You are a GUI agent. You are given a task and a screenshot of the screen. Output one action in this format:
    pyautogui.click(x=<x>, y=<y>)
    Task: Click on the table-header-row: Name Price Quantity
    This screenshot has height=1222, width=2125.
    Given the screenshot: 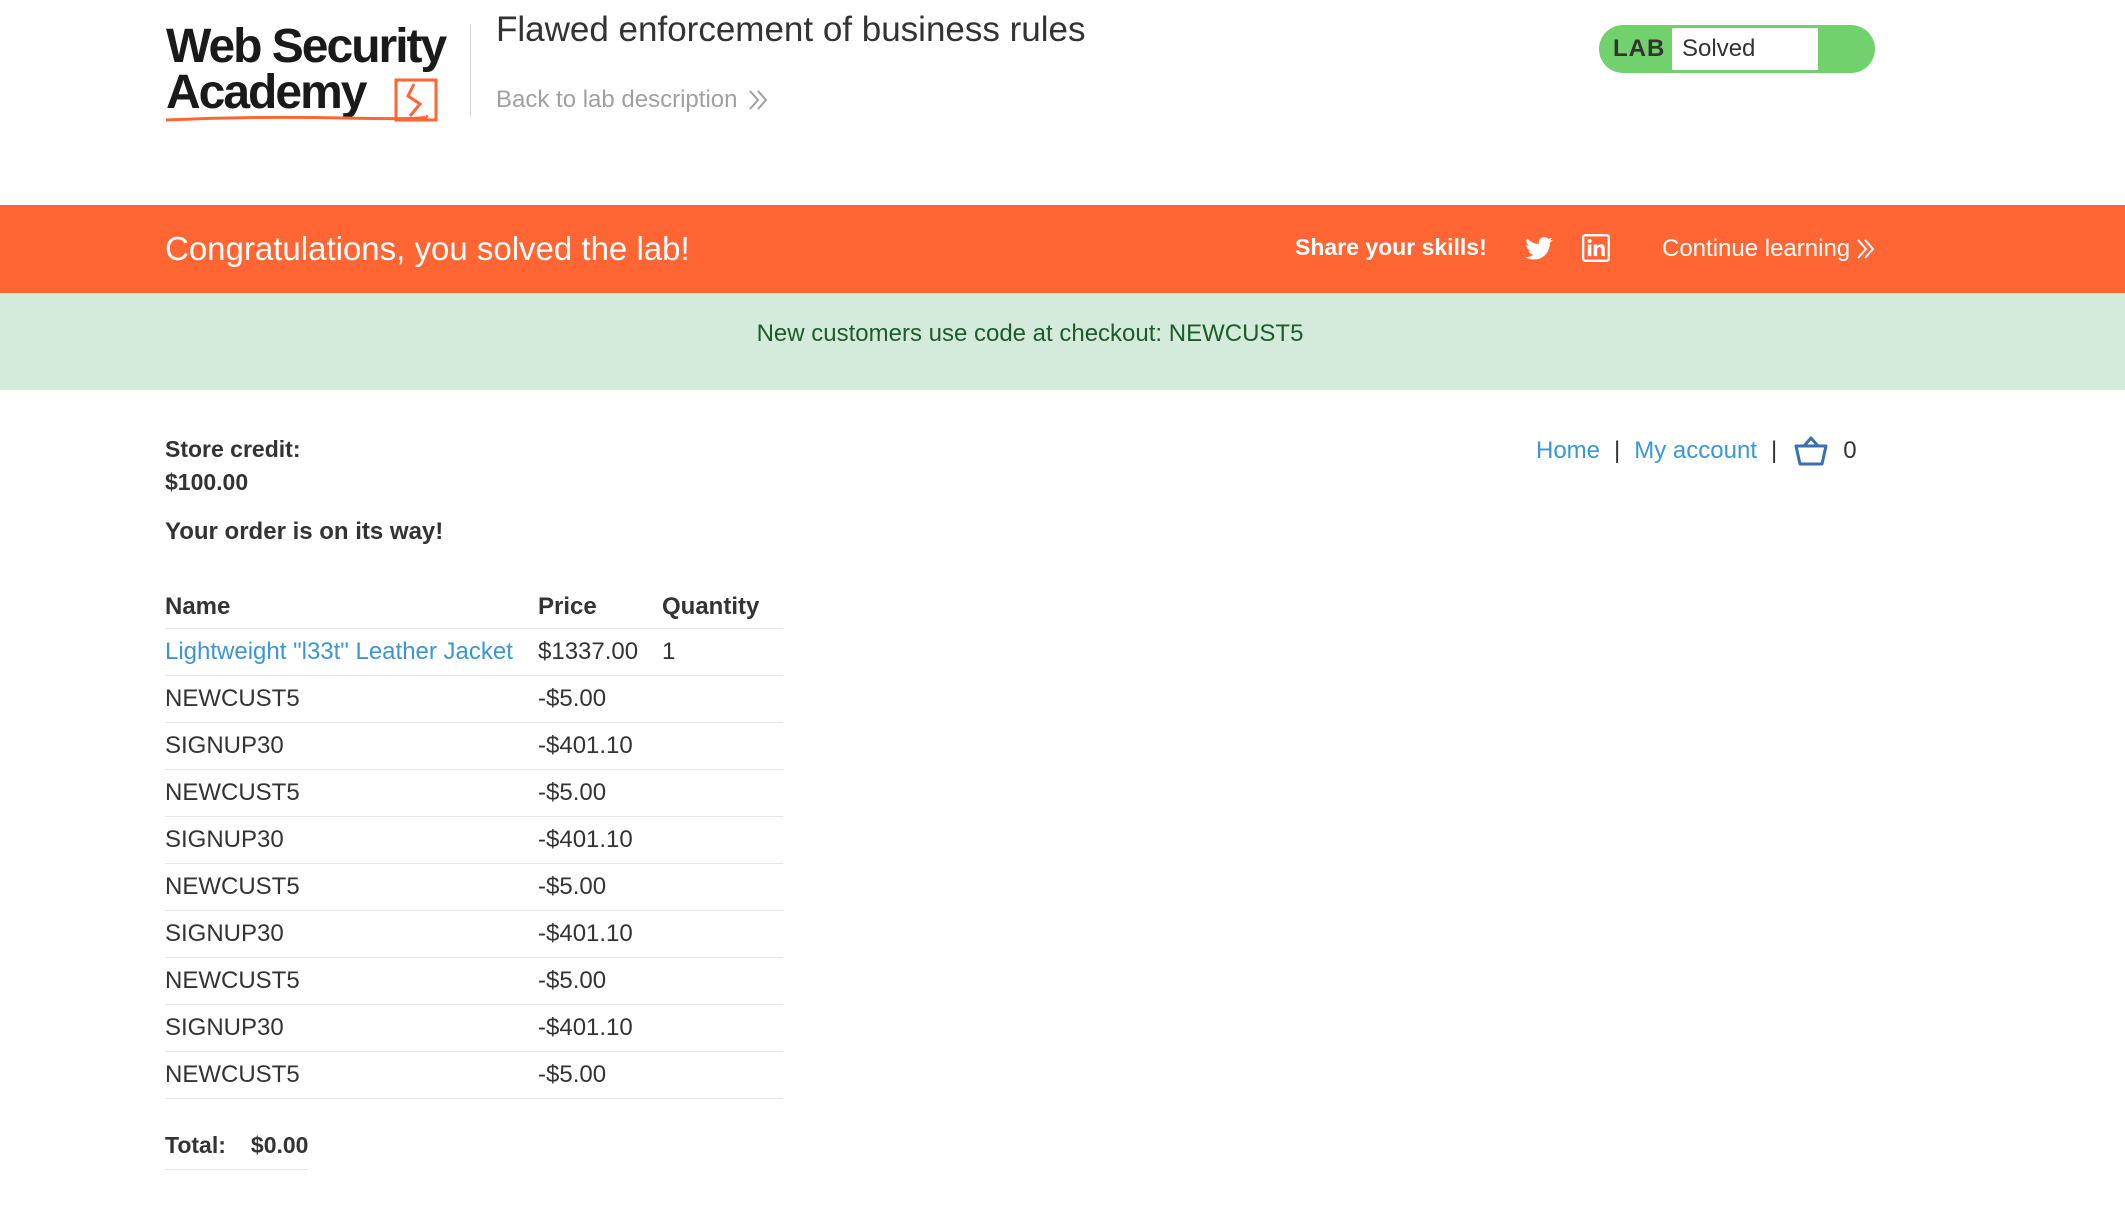 What is the action you would take?
    pyautogui.click(x=474, y=607)
    